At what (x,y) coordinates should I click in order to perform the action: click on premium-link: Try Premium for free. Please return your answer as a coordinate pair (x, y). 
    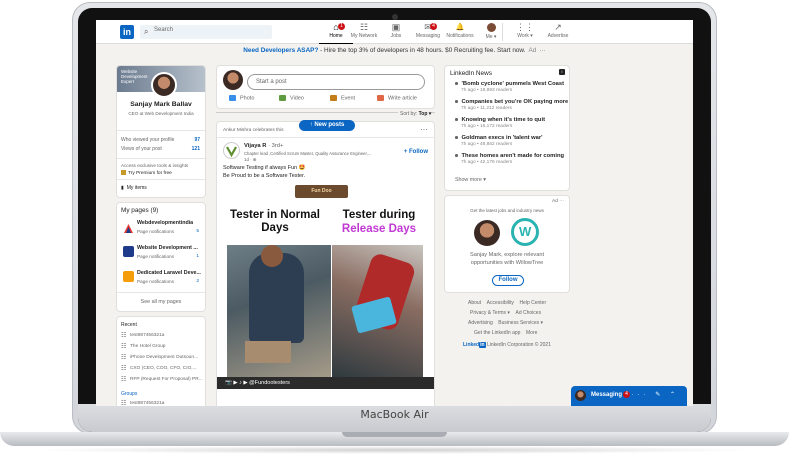
    Looking at the image, I should click on (146, 173).